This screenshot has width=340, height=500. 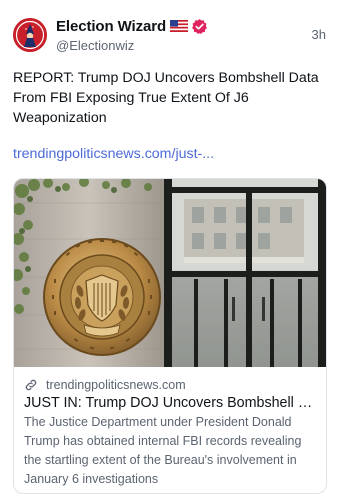 What do you see at coordinates (319, 34) in the screenshot?
I see `post-timestamp: 3h` at bounding box center [319, 34].